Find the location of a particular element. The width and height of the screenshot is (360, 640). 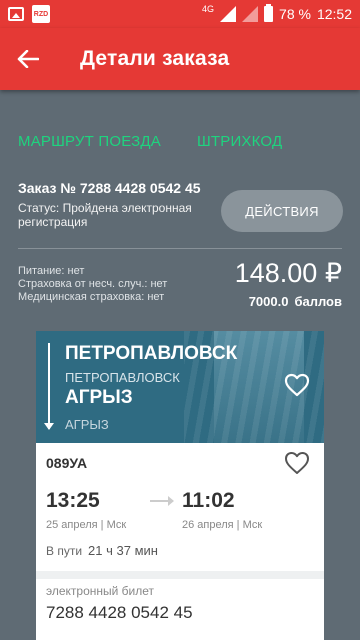

departure-time: 13:25 is located at coordinates (73, 500).